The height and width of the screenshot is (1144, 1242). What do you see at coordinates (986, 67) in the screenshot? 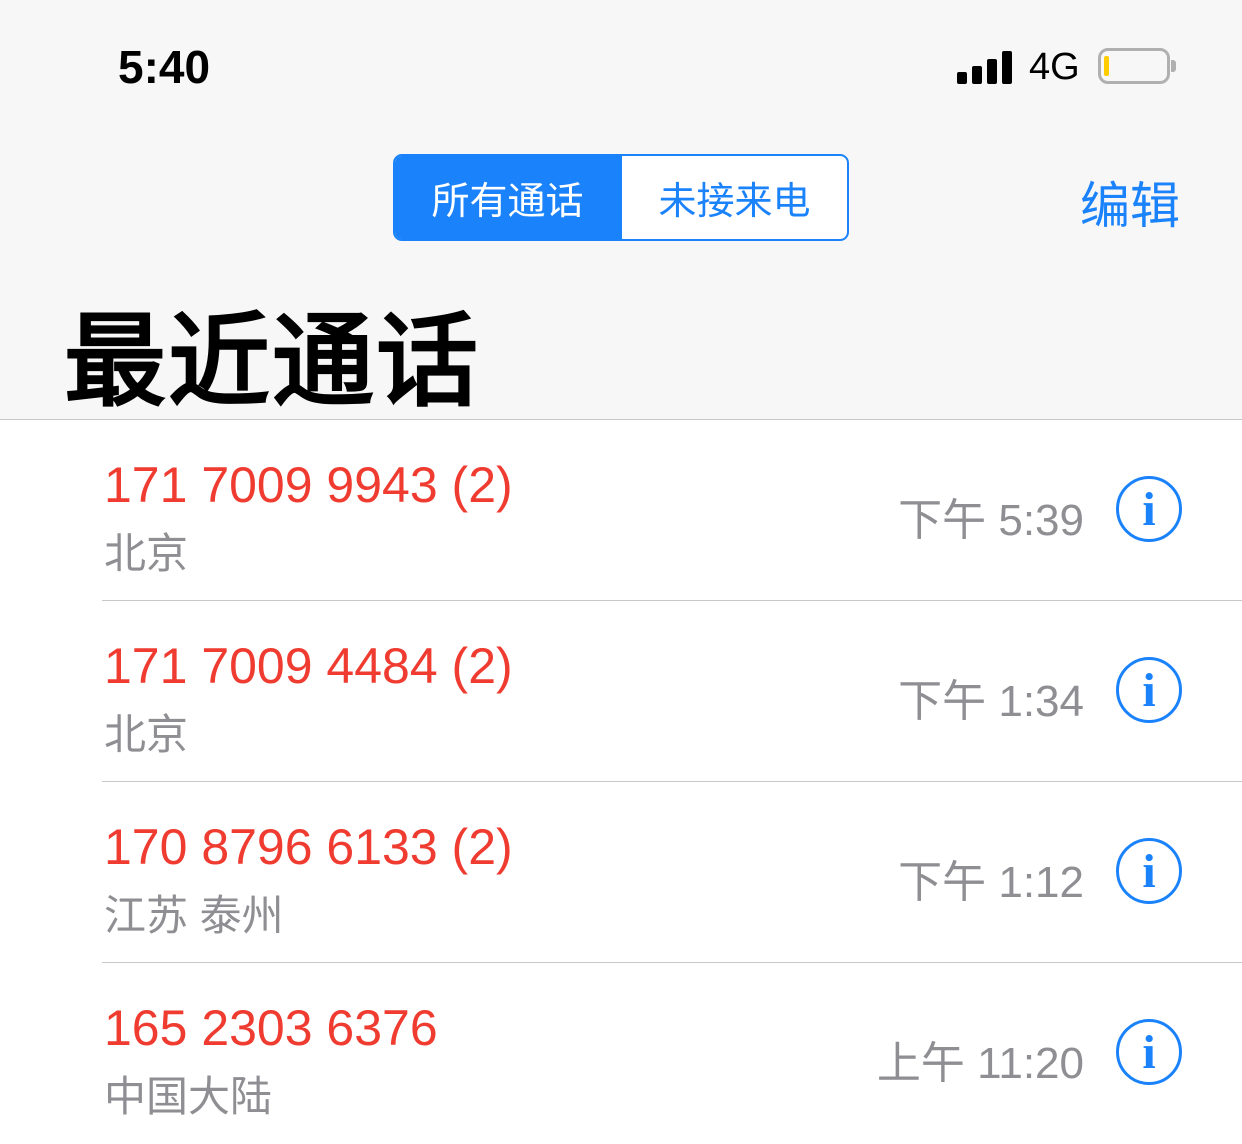
I see `signal-strength-icon` at bounding box center [986, 67].